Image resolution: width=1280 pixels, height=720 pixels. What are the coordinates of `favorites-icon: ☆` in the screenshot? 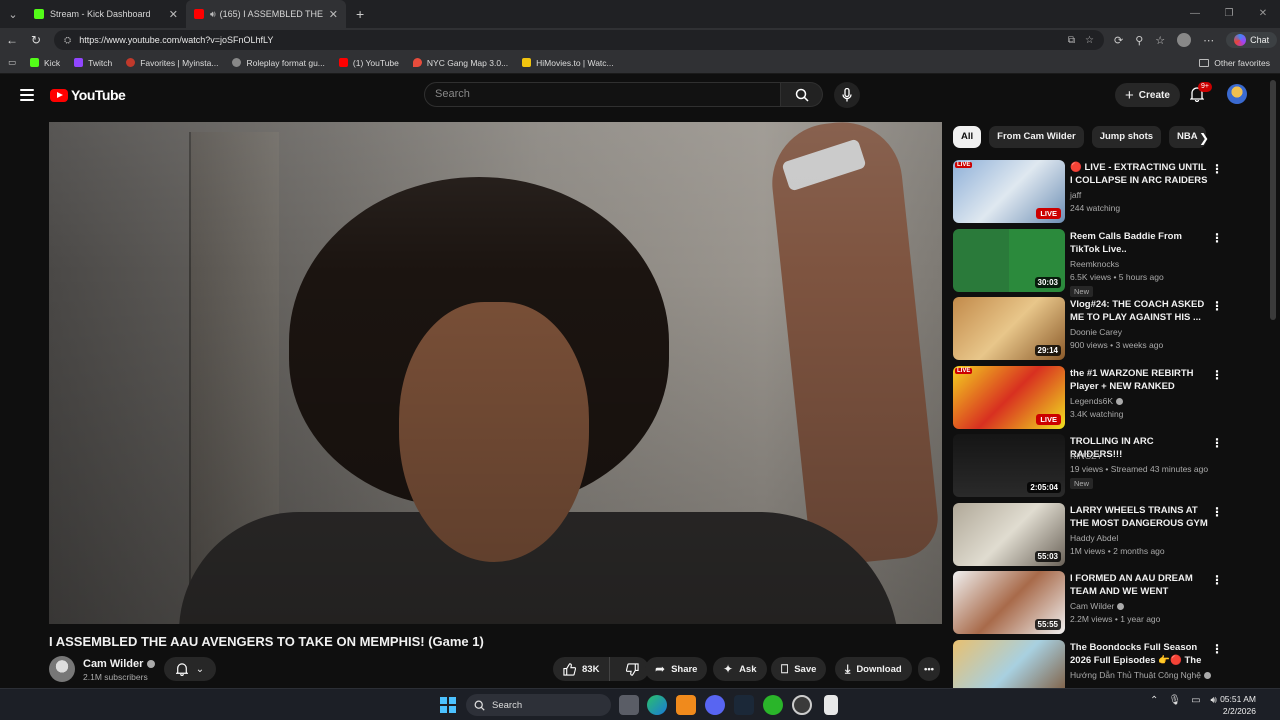 It's located at (1160, 40).